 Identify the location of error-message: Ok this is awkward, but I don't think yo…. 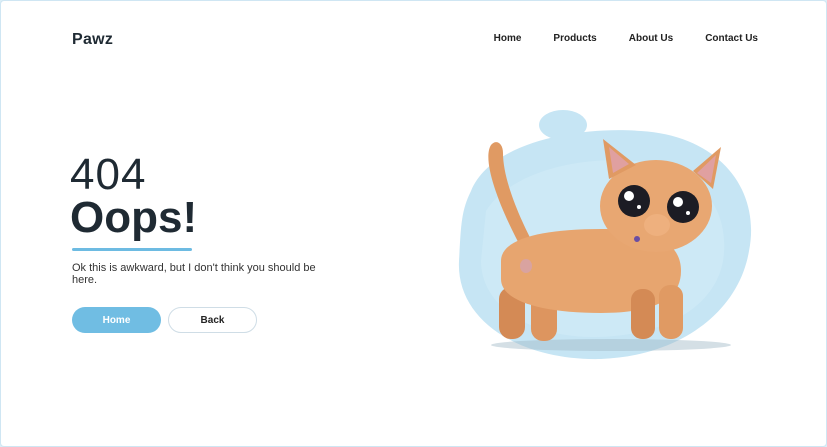
(194, 274).